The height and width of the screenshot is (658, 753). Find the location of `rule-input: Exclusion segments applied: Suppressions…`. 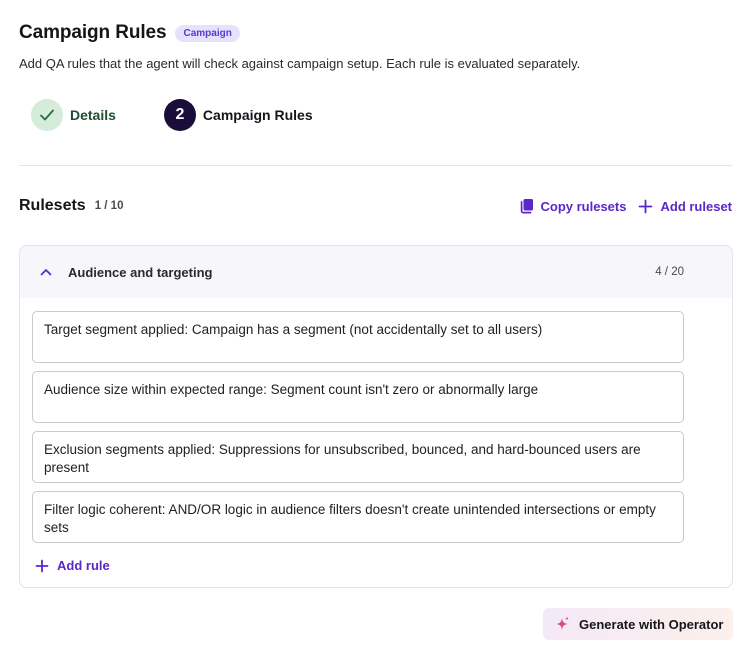

rule-input: Exclusion segments applied: Suppressions… is located at coordinates (358, 457).